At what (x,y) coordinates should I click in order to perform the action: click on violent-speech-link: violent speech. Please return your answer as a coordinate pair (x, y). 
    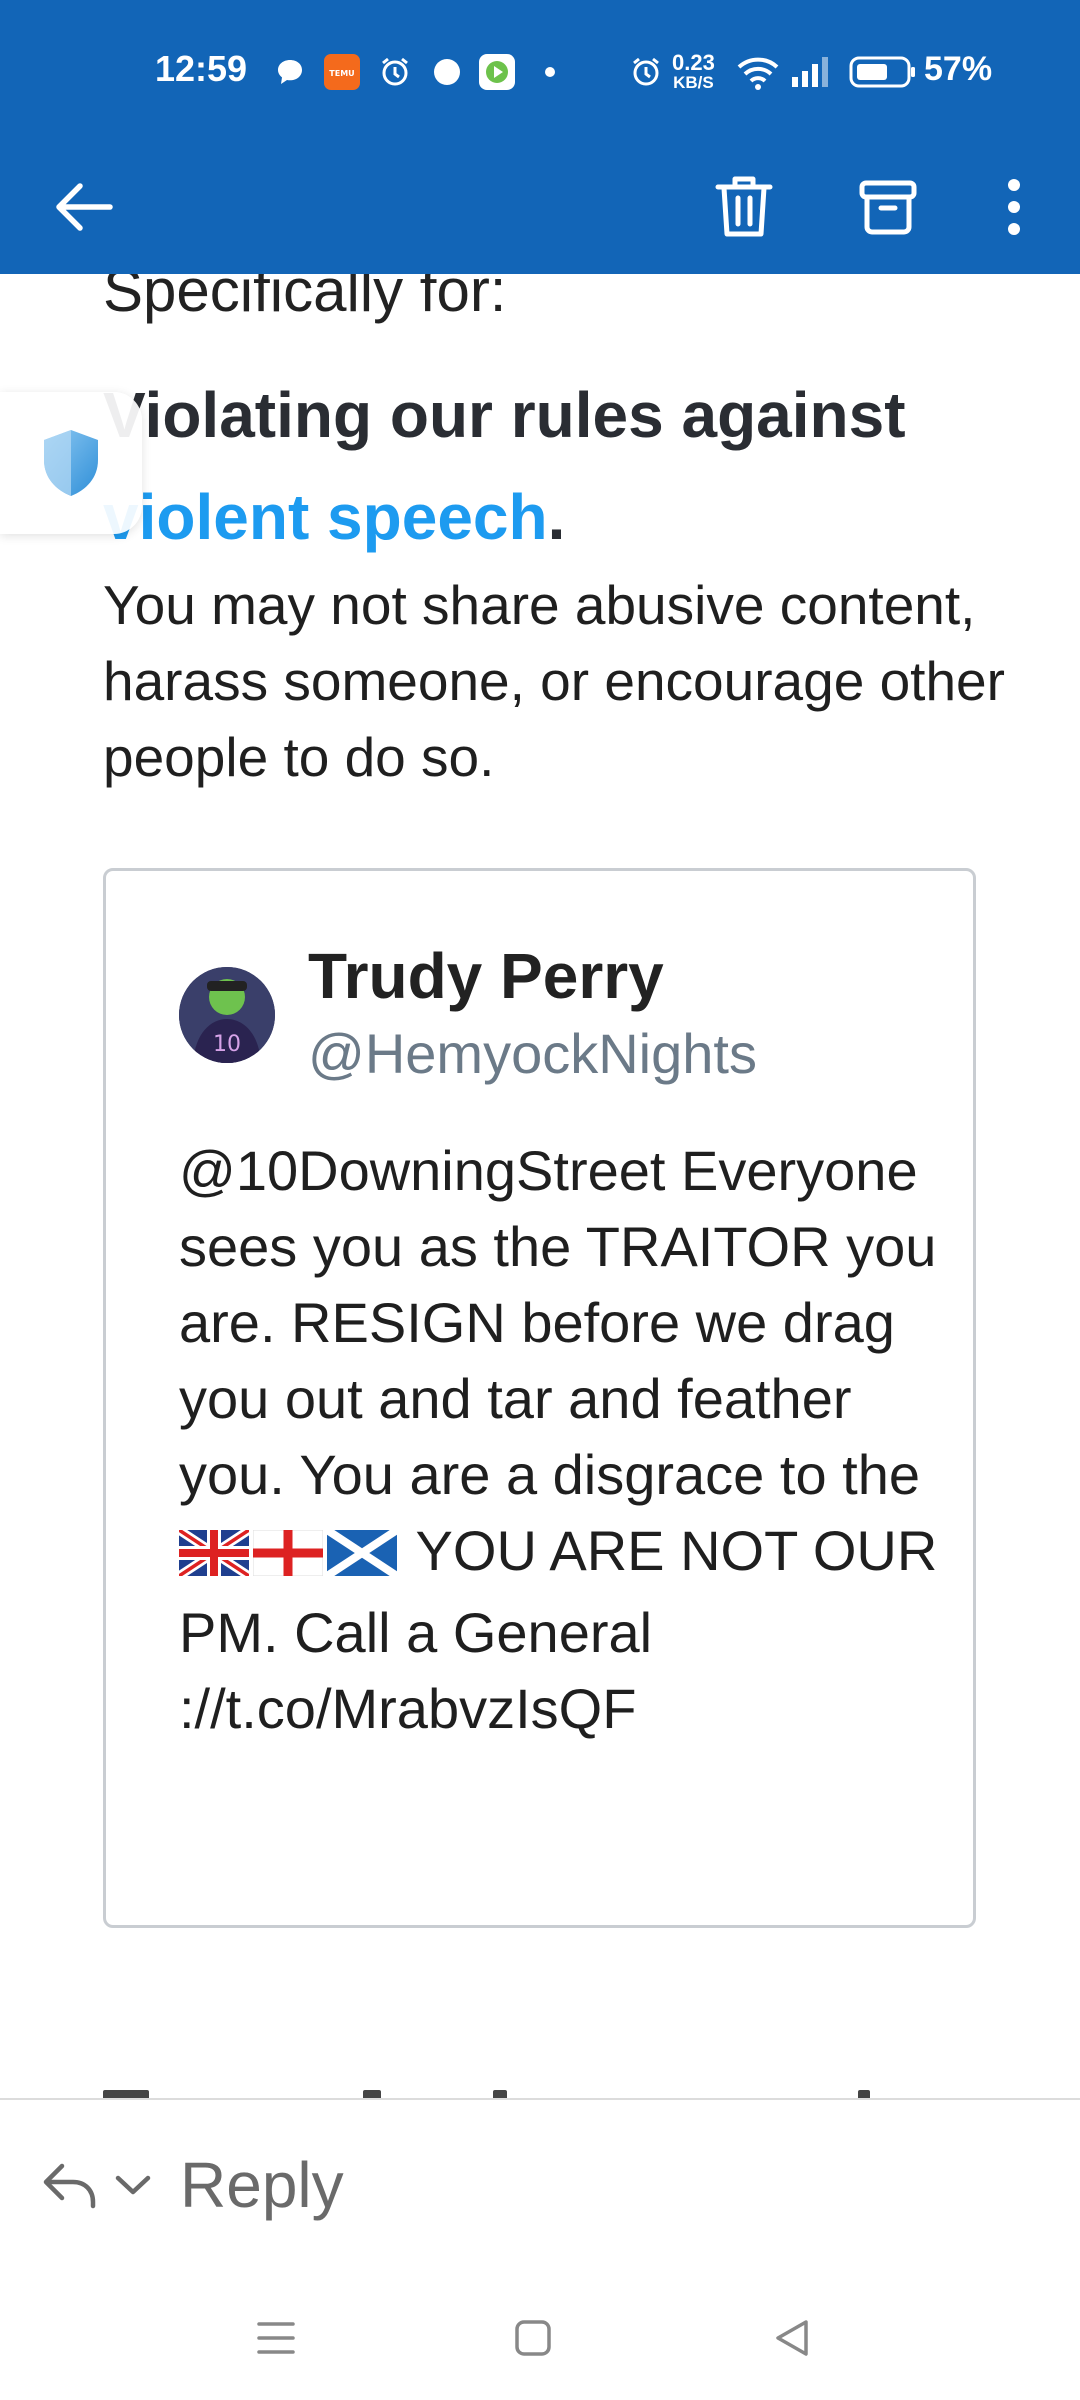
    Looking at the image, I should click on (325, 517).